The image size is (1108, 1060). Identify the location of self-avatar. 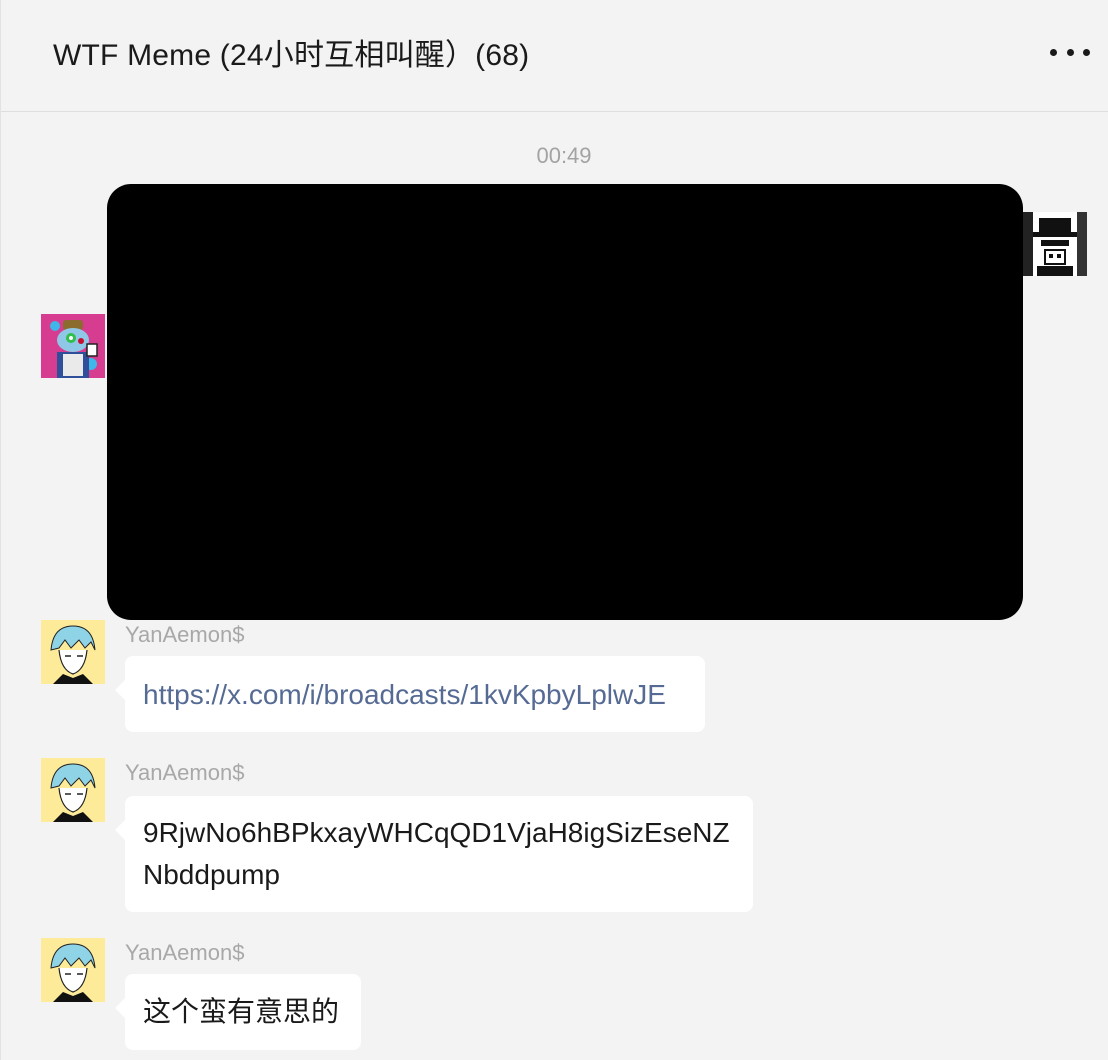
(1055, 244).